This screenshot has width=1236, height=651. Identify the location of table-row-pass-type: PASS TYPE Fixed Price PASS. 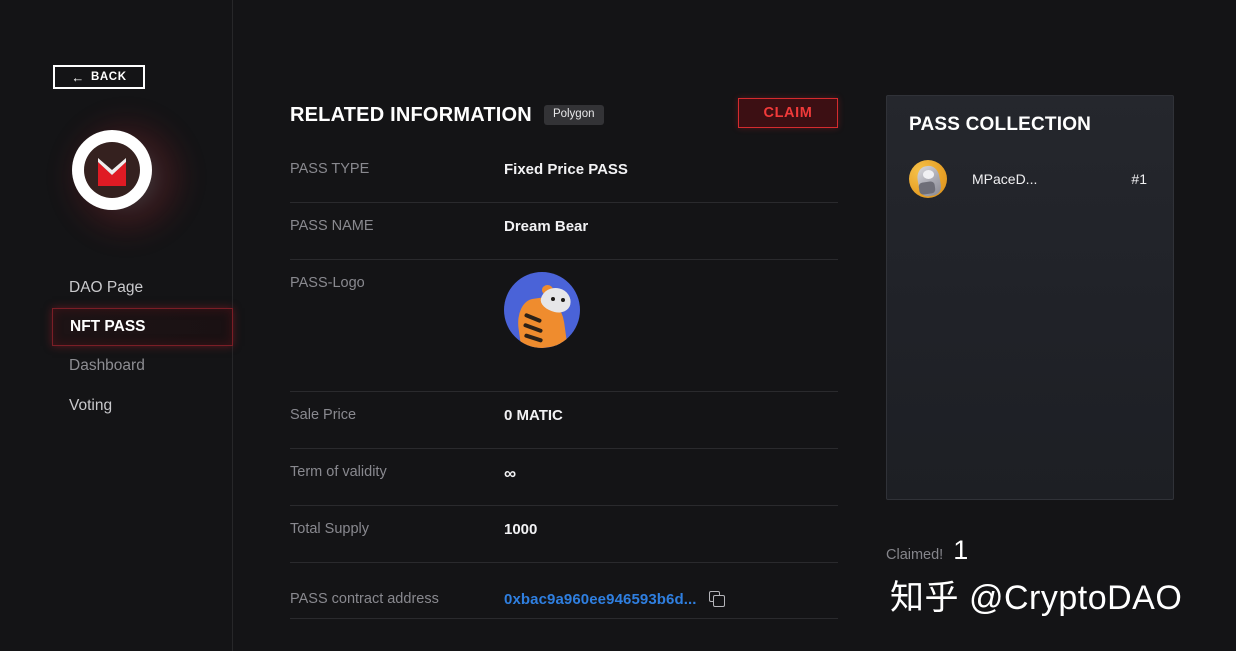
(564, 174).